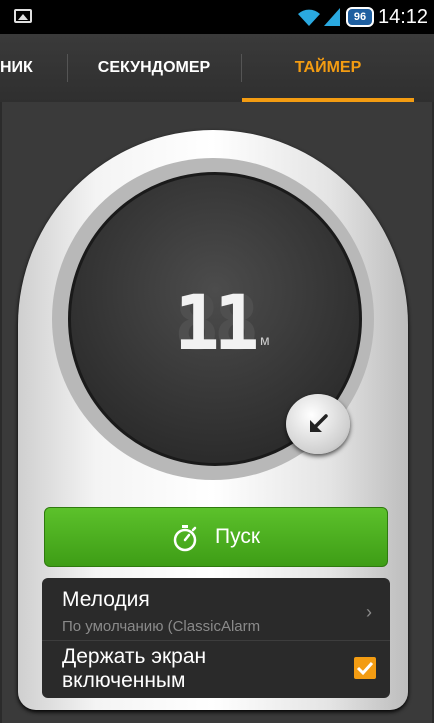 The image size is (434, 723). What do you see at coordinates (309, 17) in the screenshot?
I see `wifi-icon` at bounding box center [309, 17].